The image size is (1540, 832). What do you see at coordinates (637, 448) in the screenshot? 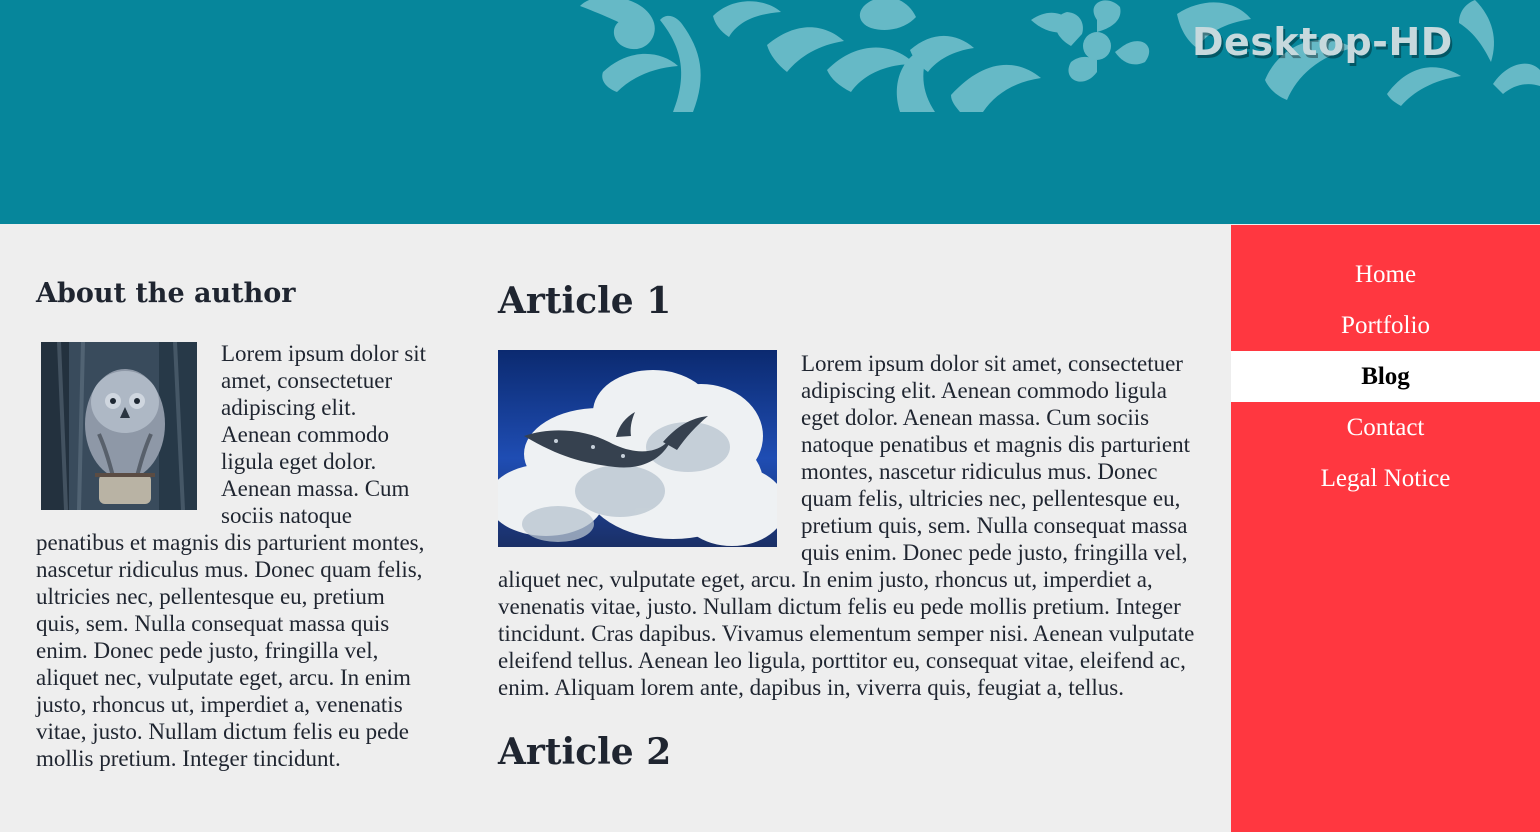
I see `whale-in-clouds-photo` at bounding box center [637, 448].